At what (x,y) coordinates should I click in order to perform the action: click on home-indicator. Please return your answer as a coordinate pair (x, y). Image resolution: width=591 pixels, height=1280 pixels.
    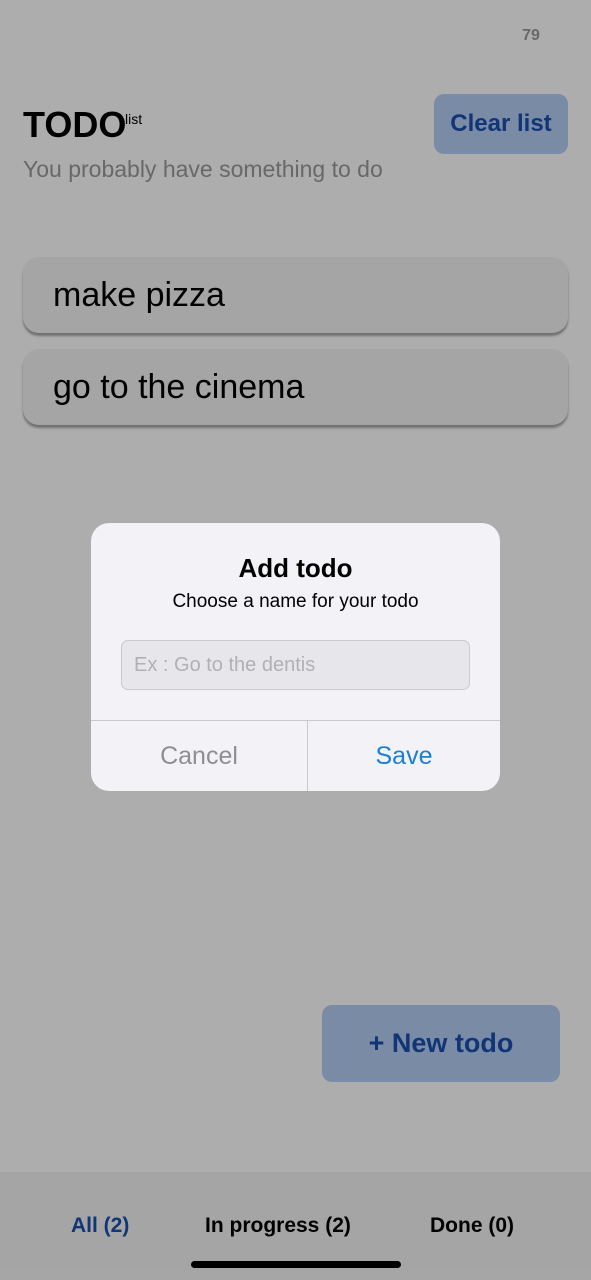
    Looking at the image, I should click on (296, 1264).